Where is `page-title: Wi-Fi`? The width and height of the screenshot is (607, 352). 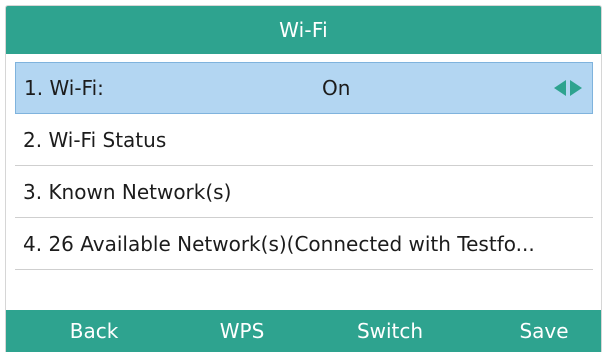 page-title: Wi-Fi is located at coordinates (303, 30).